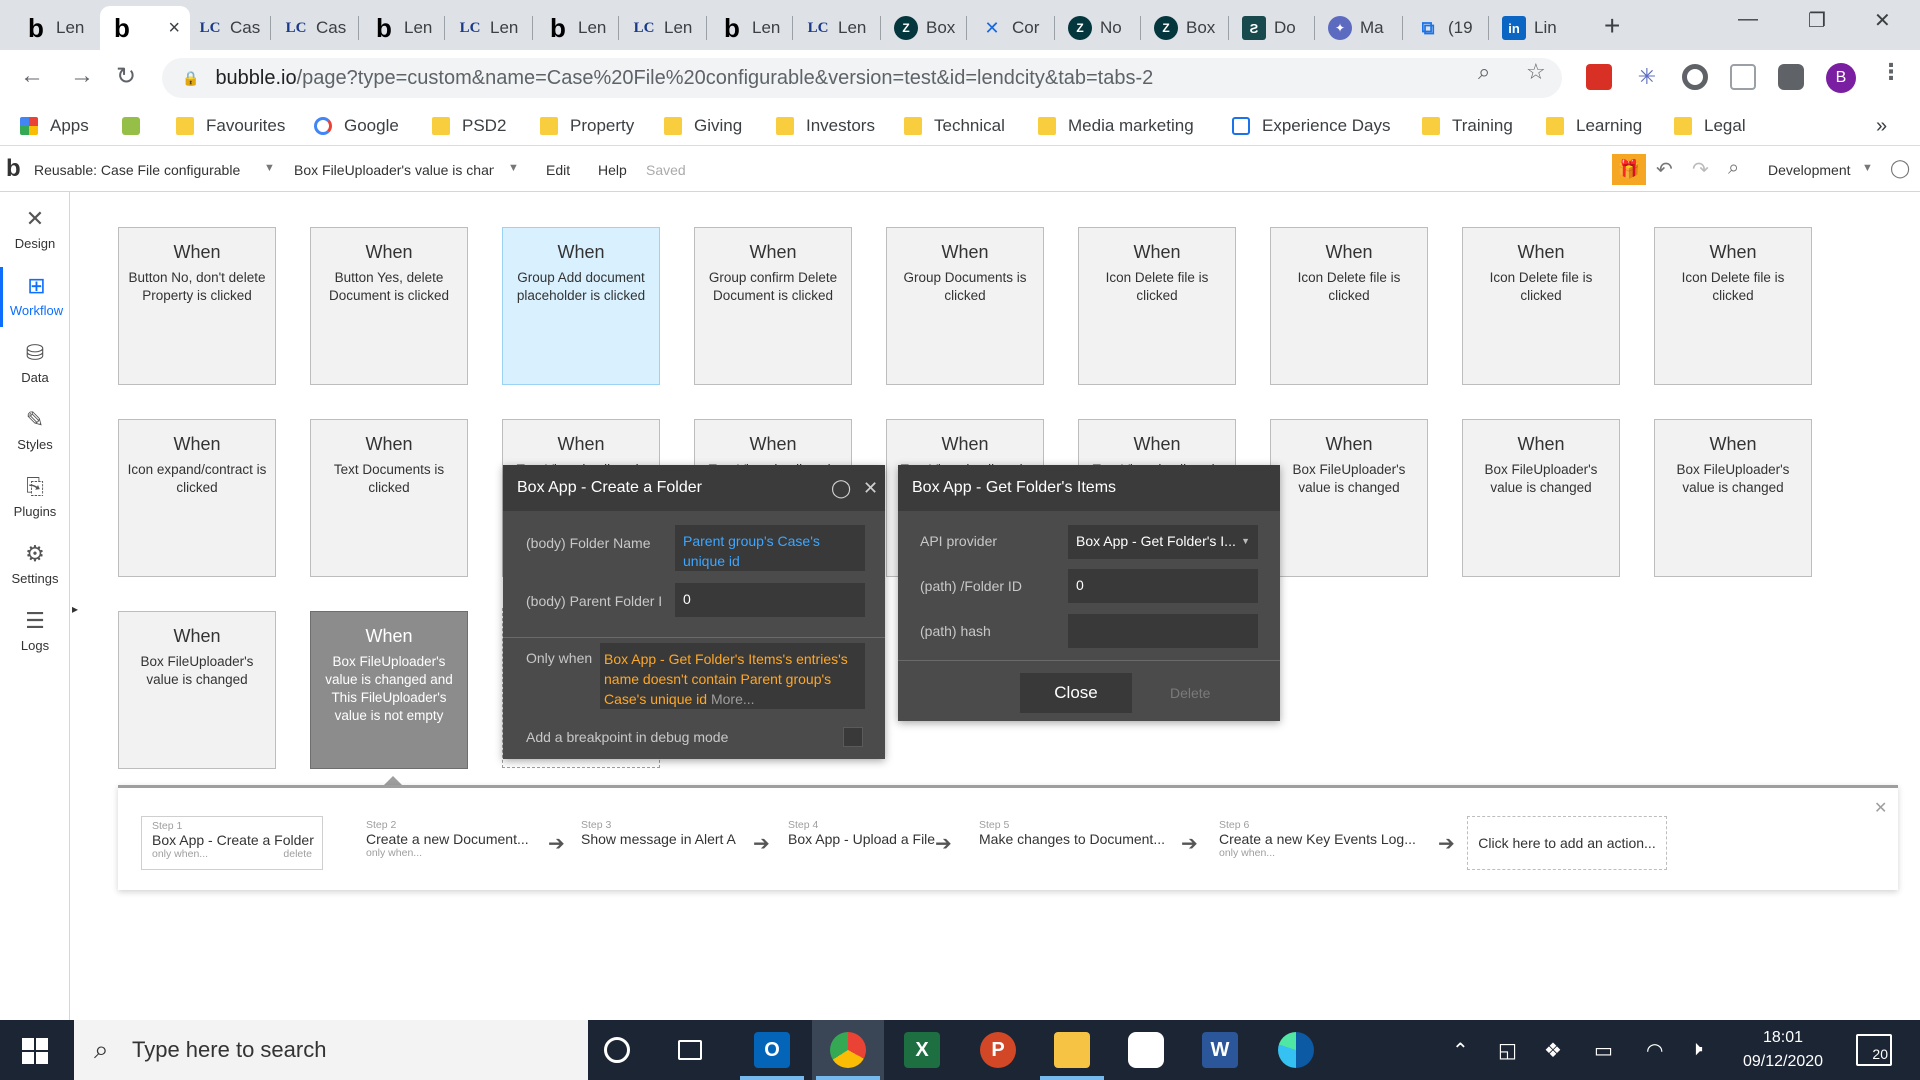 The width and height of the screenshot is (1920, 1080). Describe the element at coordinates (1880, 808) in the screenshot. I see `steps-close-icon: ✕` at that location.